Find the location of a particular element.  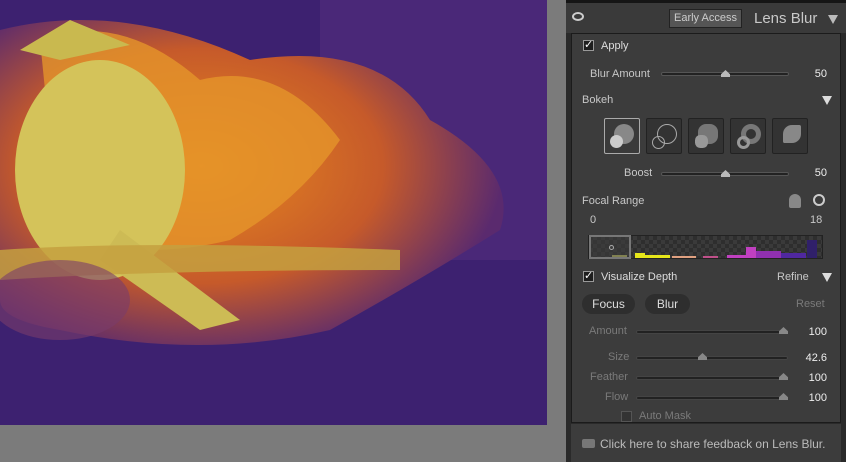

apply-label: Apply is located at coordinates (615, 46).